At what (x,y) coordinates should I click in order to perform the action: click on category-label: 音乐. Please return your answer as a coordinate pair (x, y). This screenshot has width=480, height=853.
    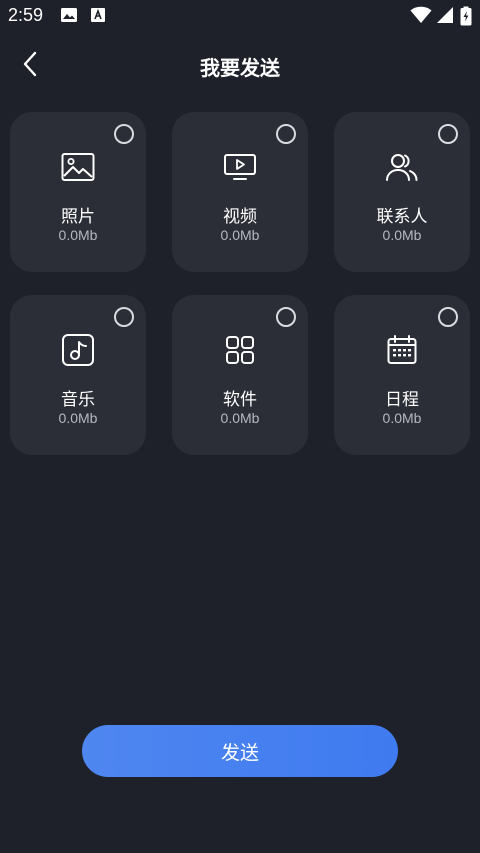
    Looking at the image, I should click on (78, 400).